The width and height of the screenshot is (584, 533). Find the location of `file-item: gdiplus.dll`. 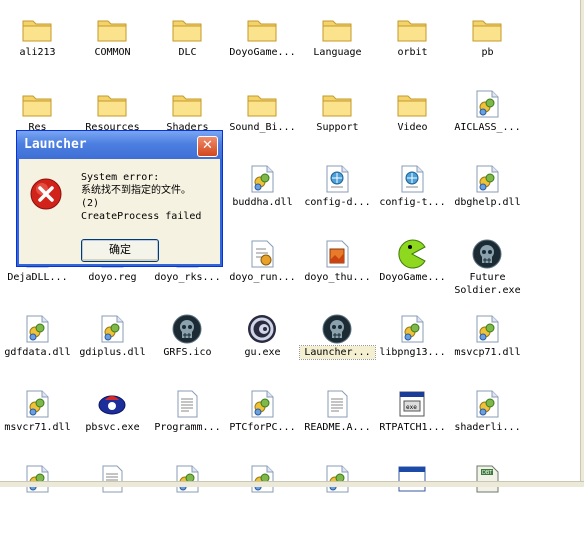

file-item: gdiplus.dll is located at coordinates (112, 345).